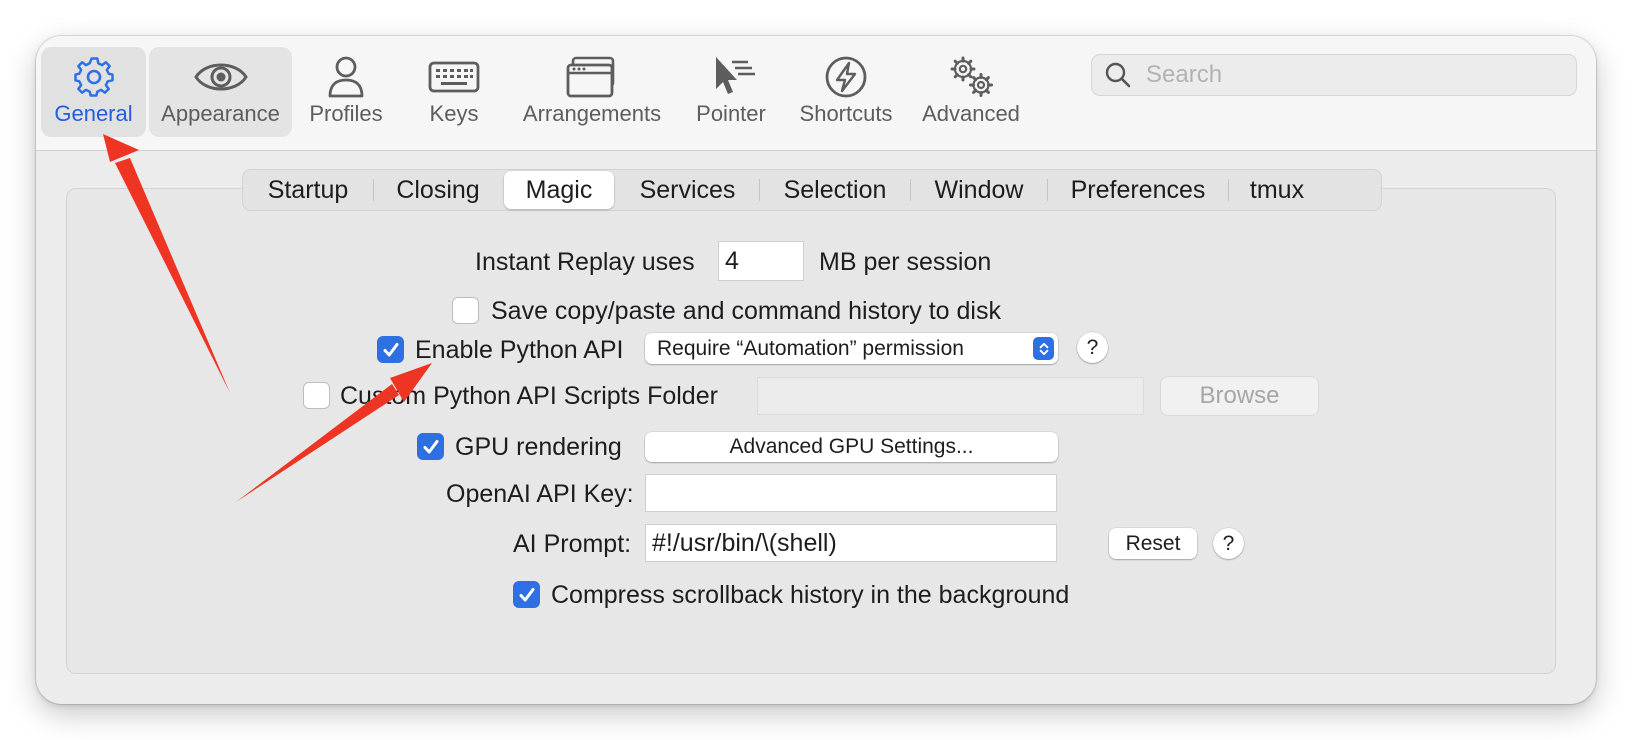 The height and width of the screenshot is (740, 1632). I want to click on toolbar-item-pointer: Pointer, so click(731, 92).